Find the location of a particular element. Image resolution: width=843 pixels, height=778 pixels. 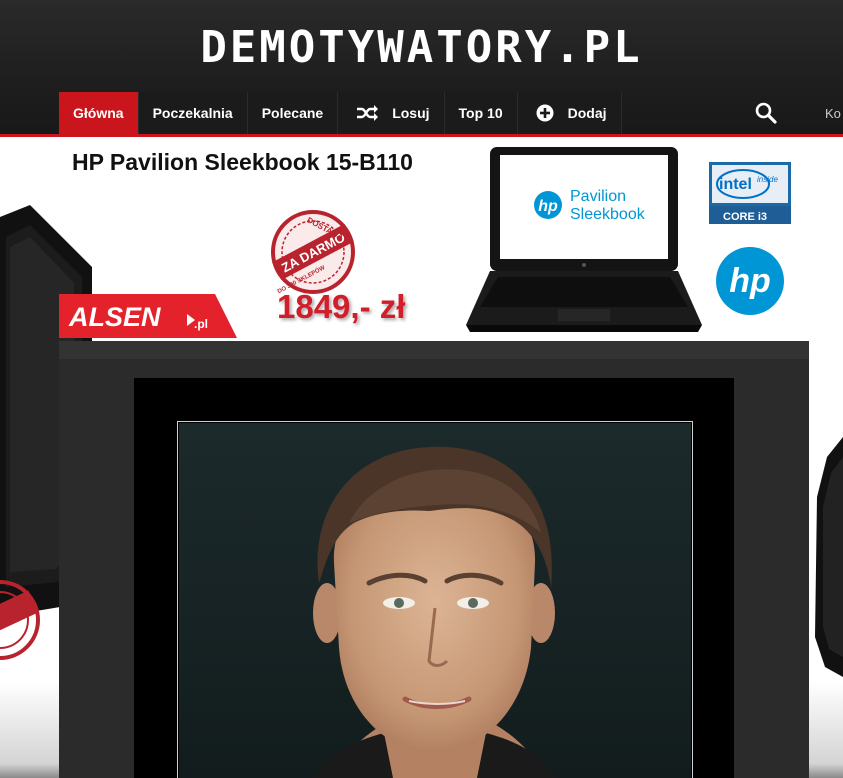

nav-item-losuj: Losuj is located at coordinates (391, 113).